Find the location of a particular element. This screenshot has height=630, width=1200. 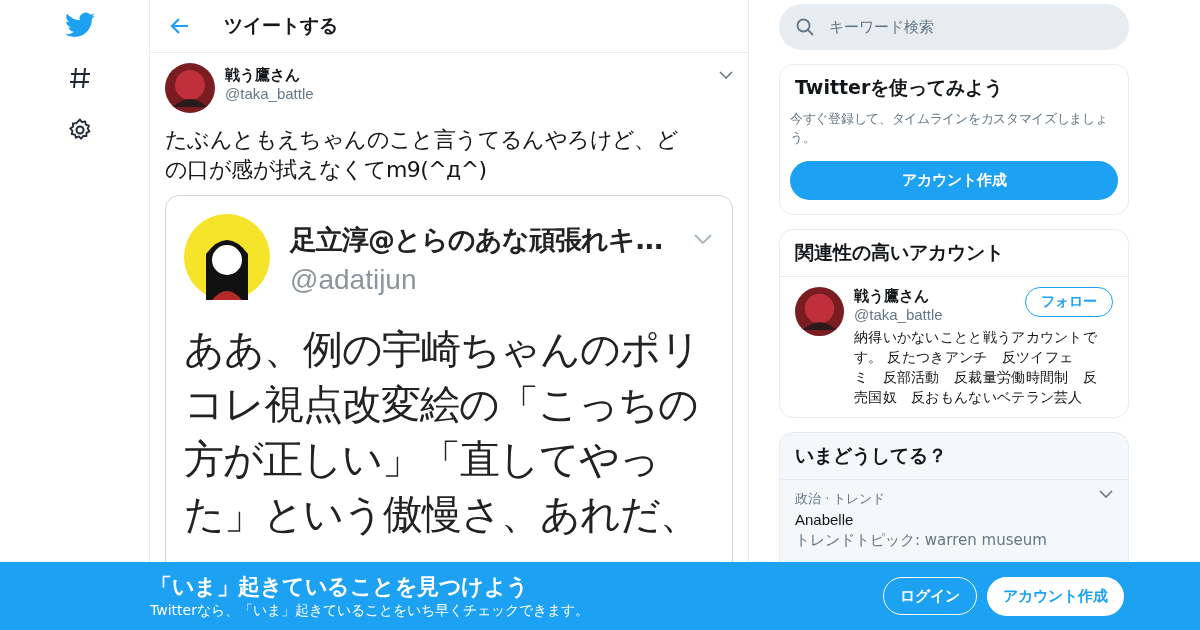

card-title: いまどうしてる？ is located at coordinates (871, 455).